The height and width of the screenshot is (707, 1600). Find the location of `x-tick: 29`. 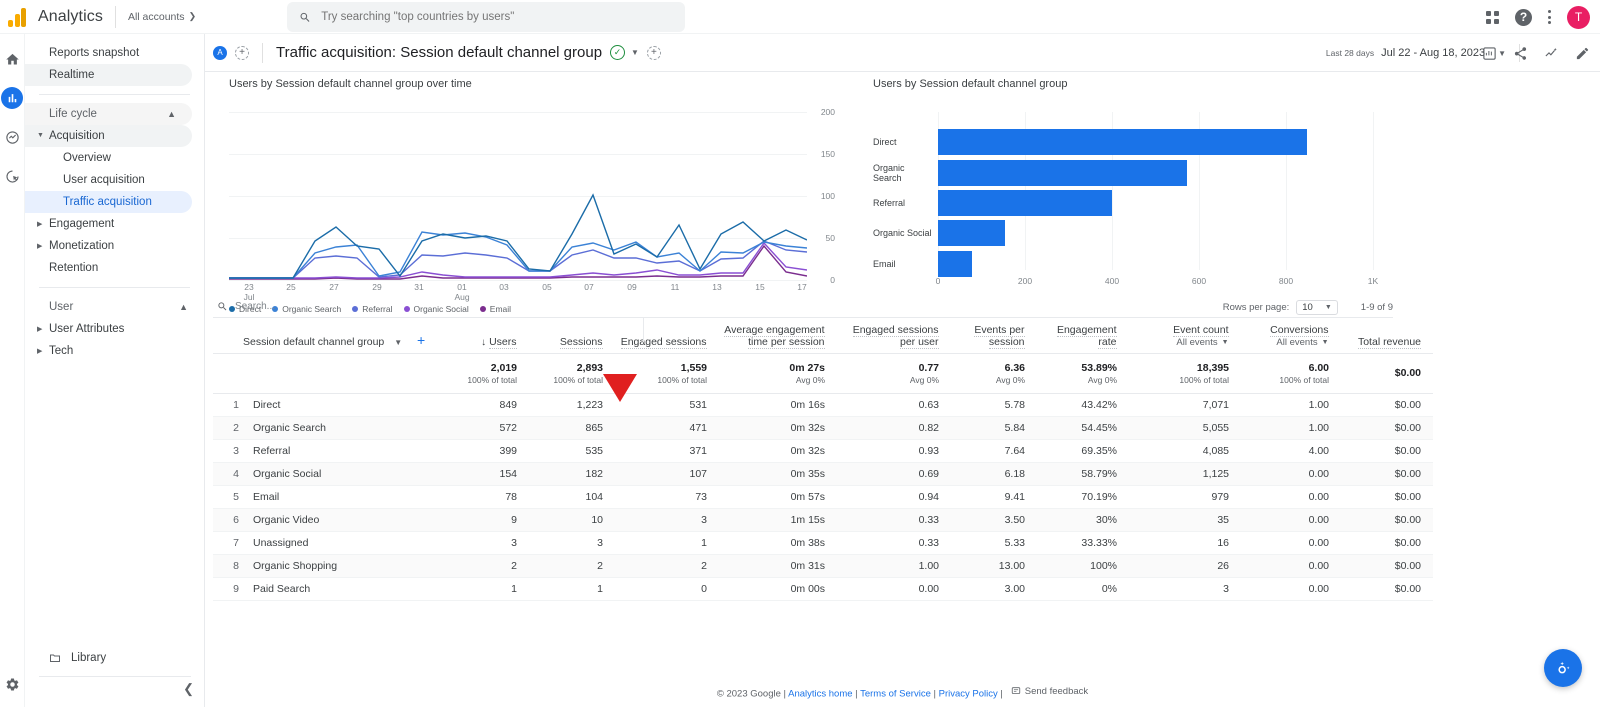

x-tick: 29 is located at coordinates (377, 287).